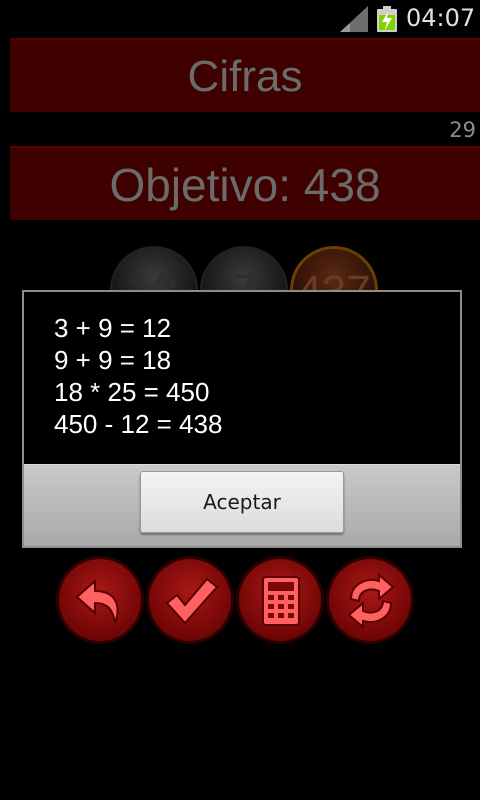 This screenshot has height=800, width=480. I want to click on status-time: 04:07, so click(441, 18).